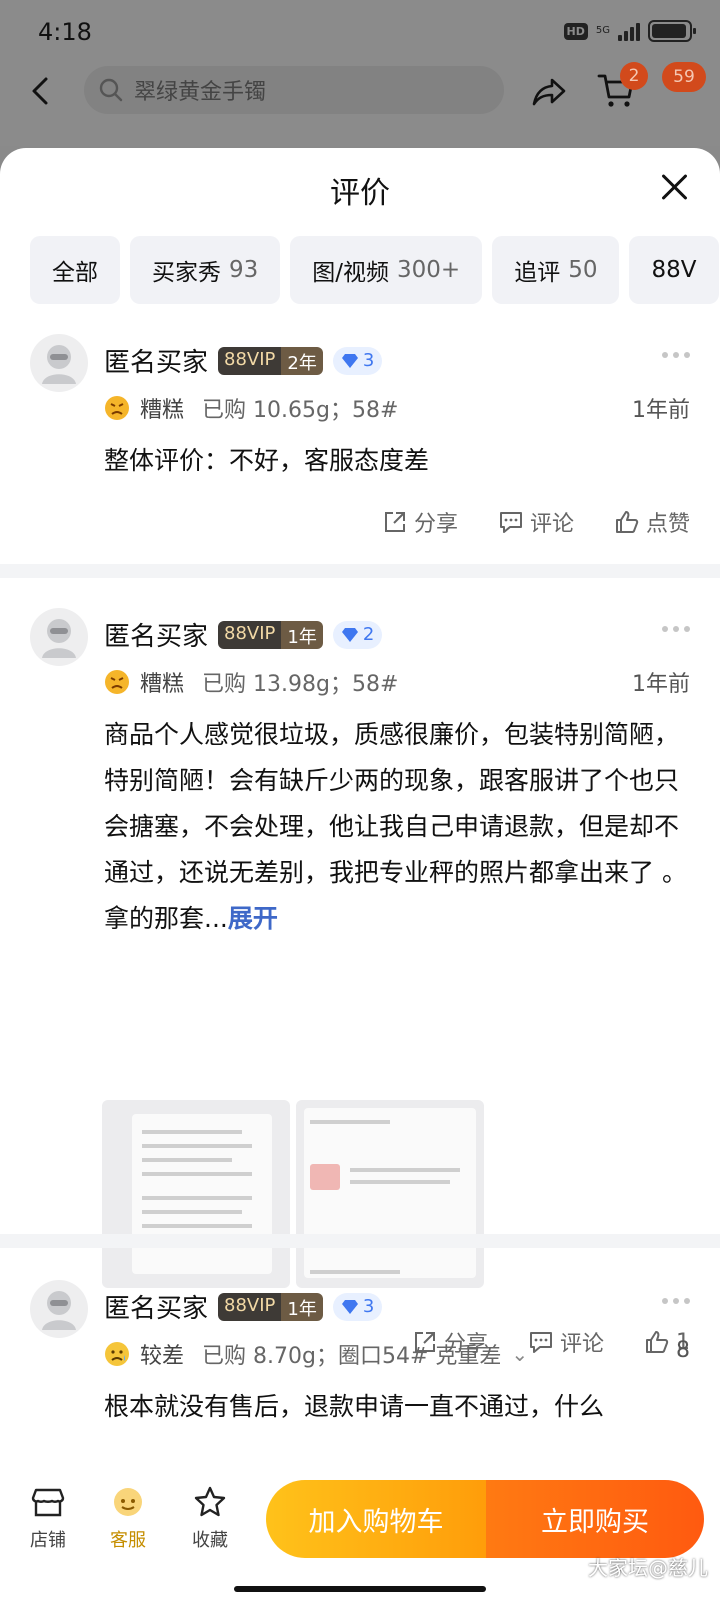 Image resolution: width=720 pixels, height=1600 pixels. What do you see at coordinates (360, 1589) in the screenshot?
I see `home-indicator` at bounding box center [360, 1589].